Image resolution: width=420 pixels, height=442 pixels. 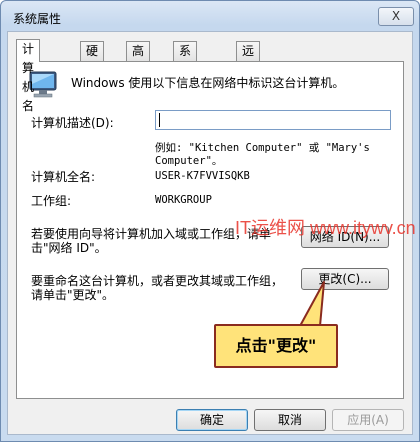 What do you see at coordinates (276, 346) in the screenshot?
I see `callout-annotation: 点击"更改"` at bounding box center [276, 346].